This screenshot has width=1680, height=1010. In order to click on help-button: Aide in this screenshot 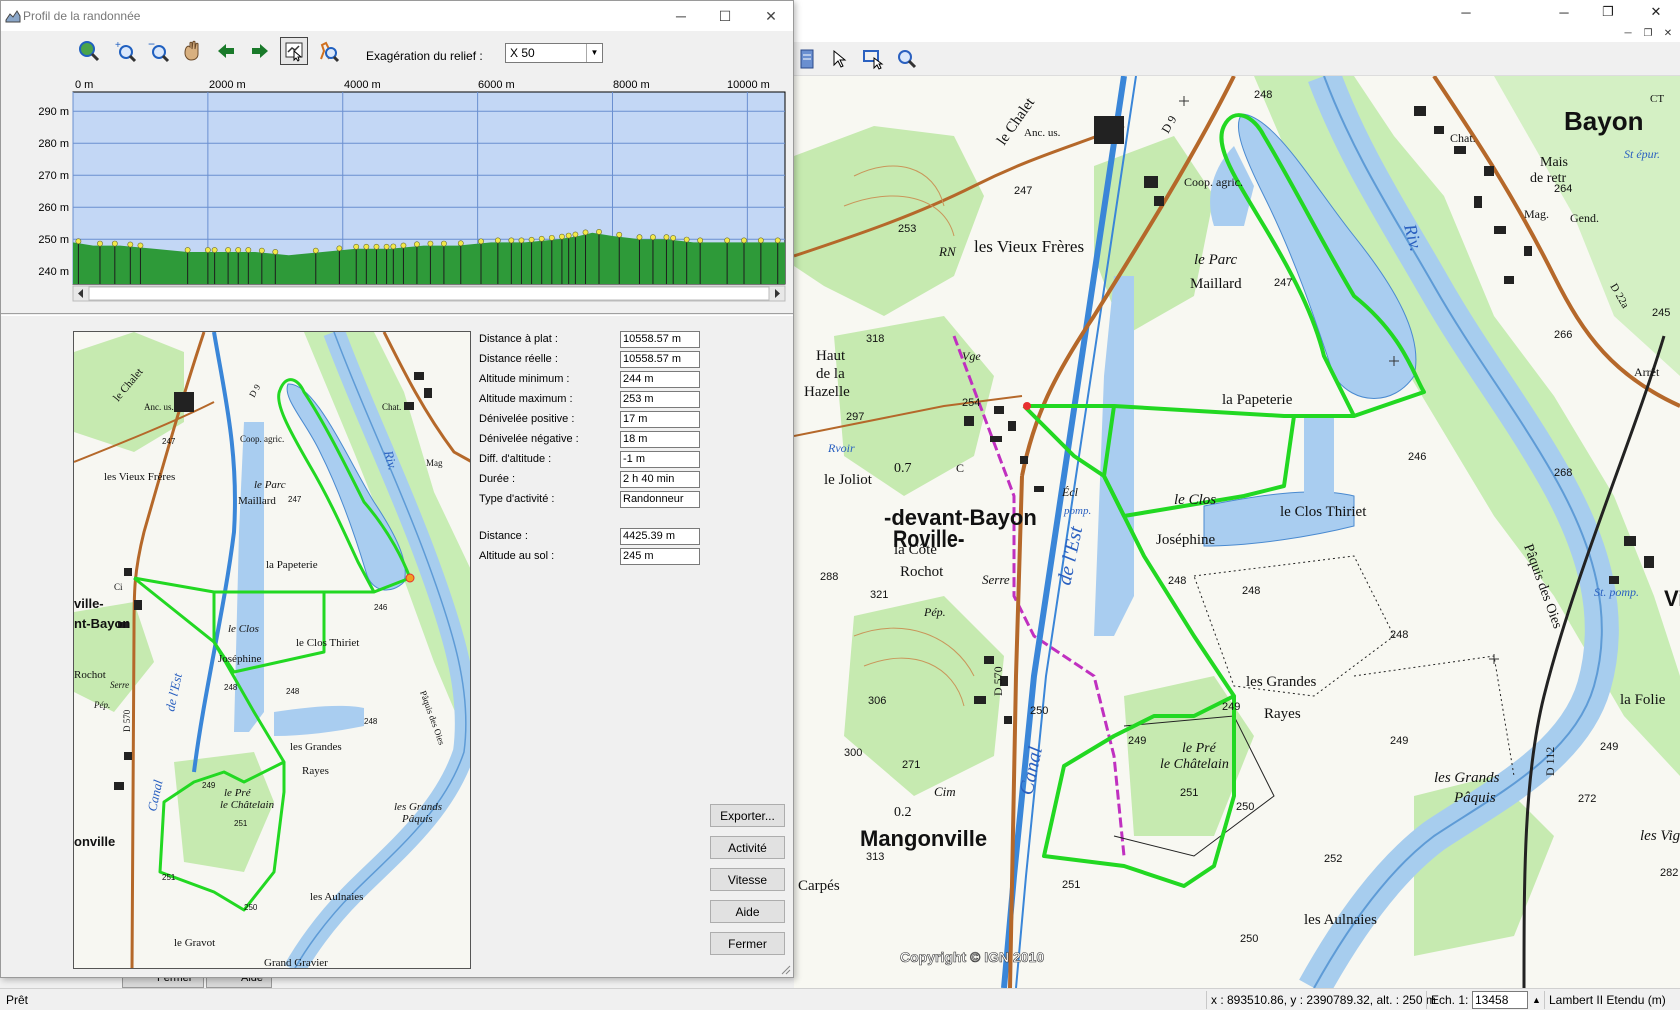, I will do `click(747, 911)`.